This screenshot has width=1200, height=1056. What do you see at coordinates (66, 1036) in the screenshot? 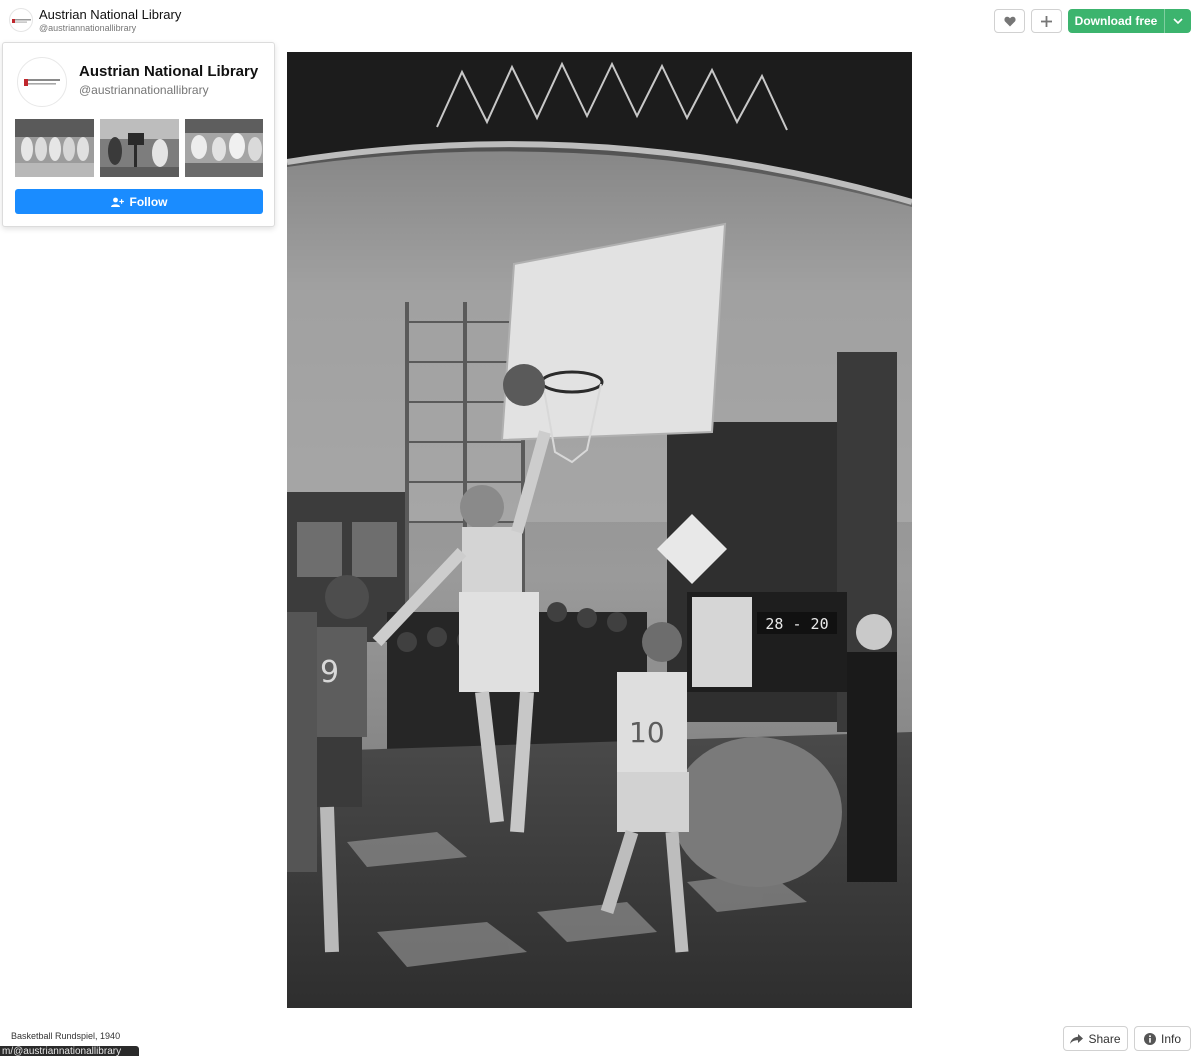
I see `photo-caption: Basketball Rundspiel, 1940` at bounding box center [66, 1036].